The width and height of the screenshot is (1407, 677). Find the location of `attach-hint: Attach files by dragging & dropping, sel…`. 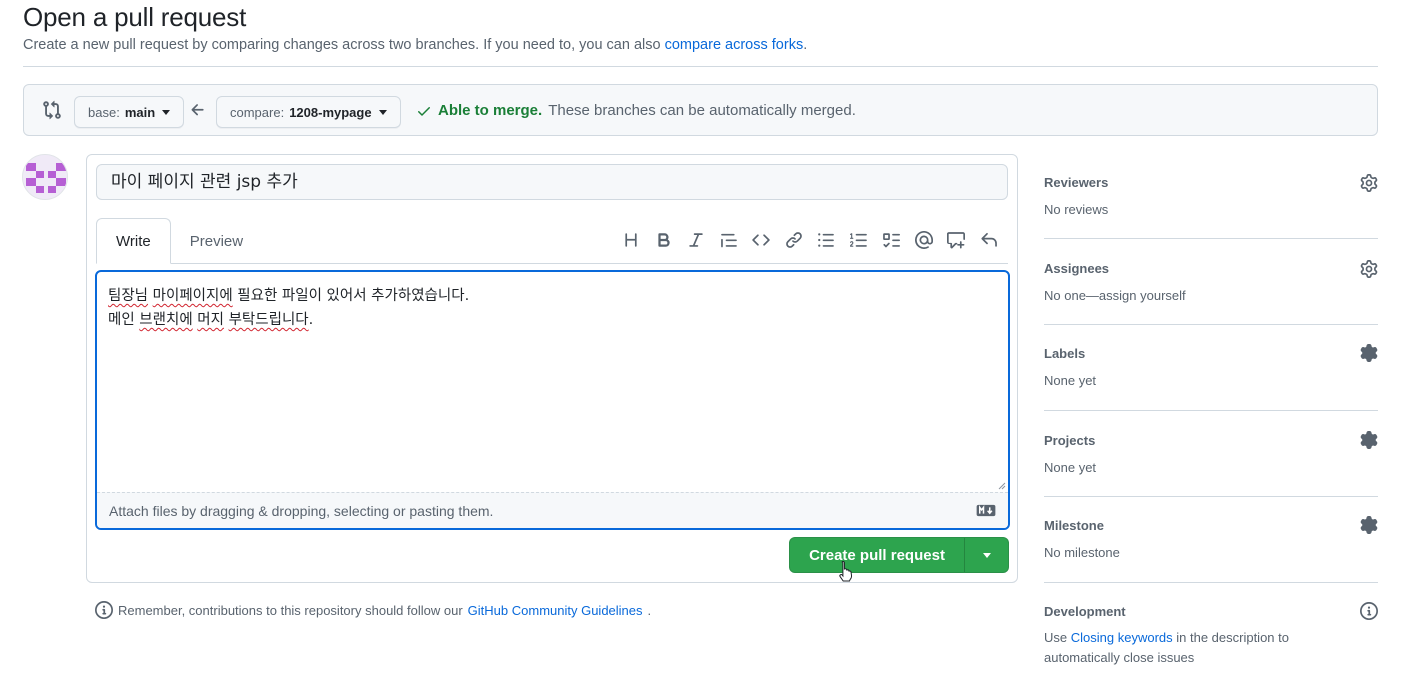

attach-hint: Attach files by dragging & dropping, sel… is located at coordinates (301, 511).